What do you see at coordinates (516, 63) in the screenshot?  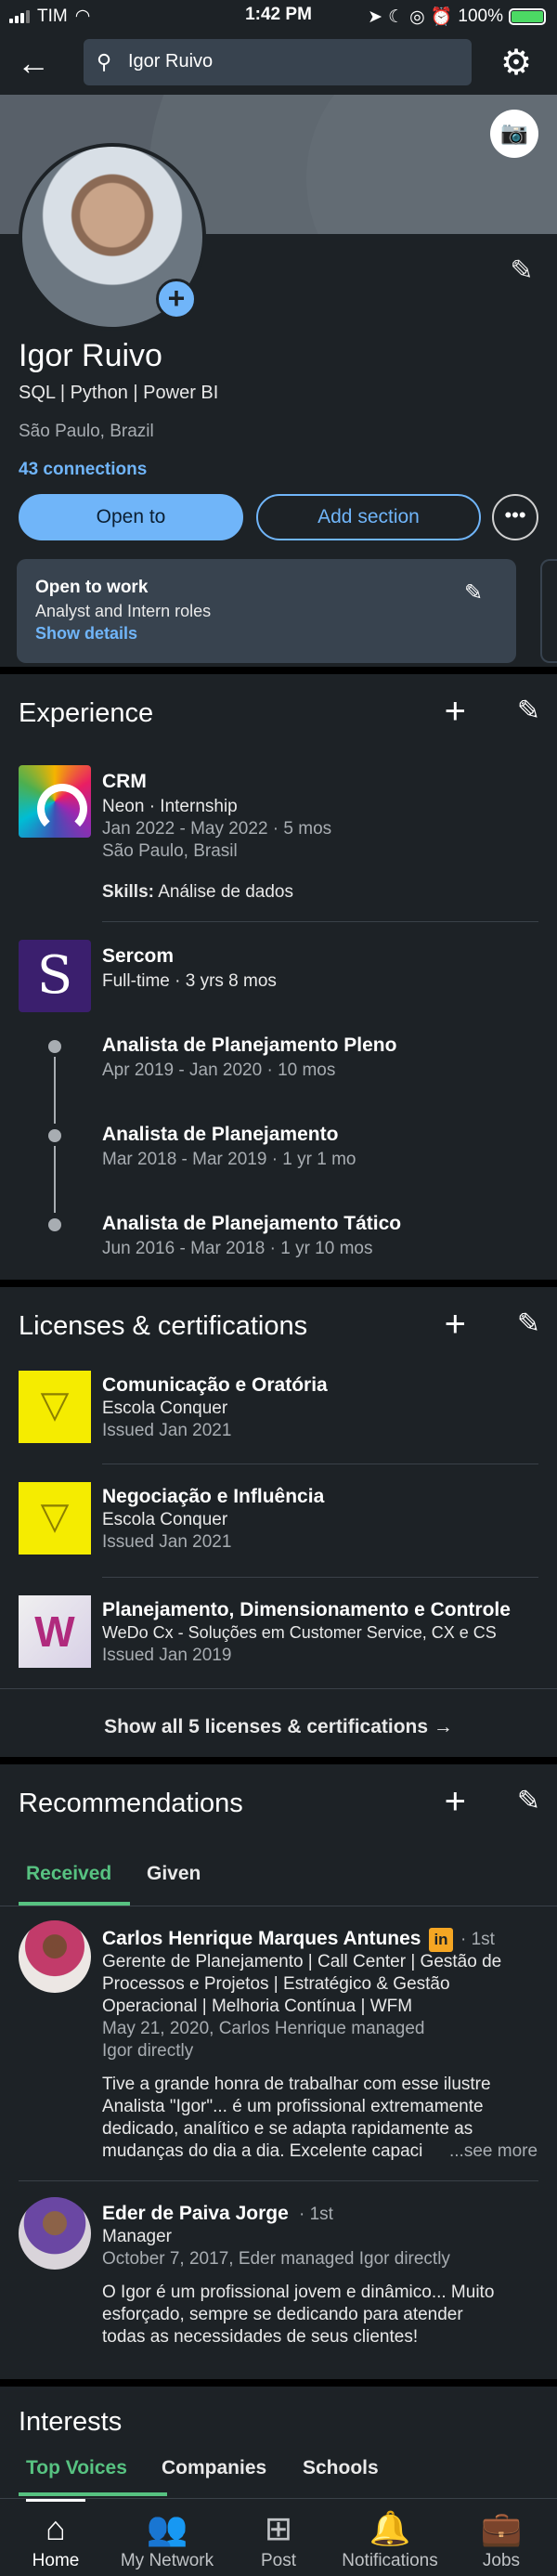 I see `gear-icon: ⚙` at bounding box center [516, 63].